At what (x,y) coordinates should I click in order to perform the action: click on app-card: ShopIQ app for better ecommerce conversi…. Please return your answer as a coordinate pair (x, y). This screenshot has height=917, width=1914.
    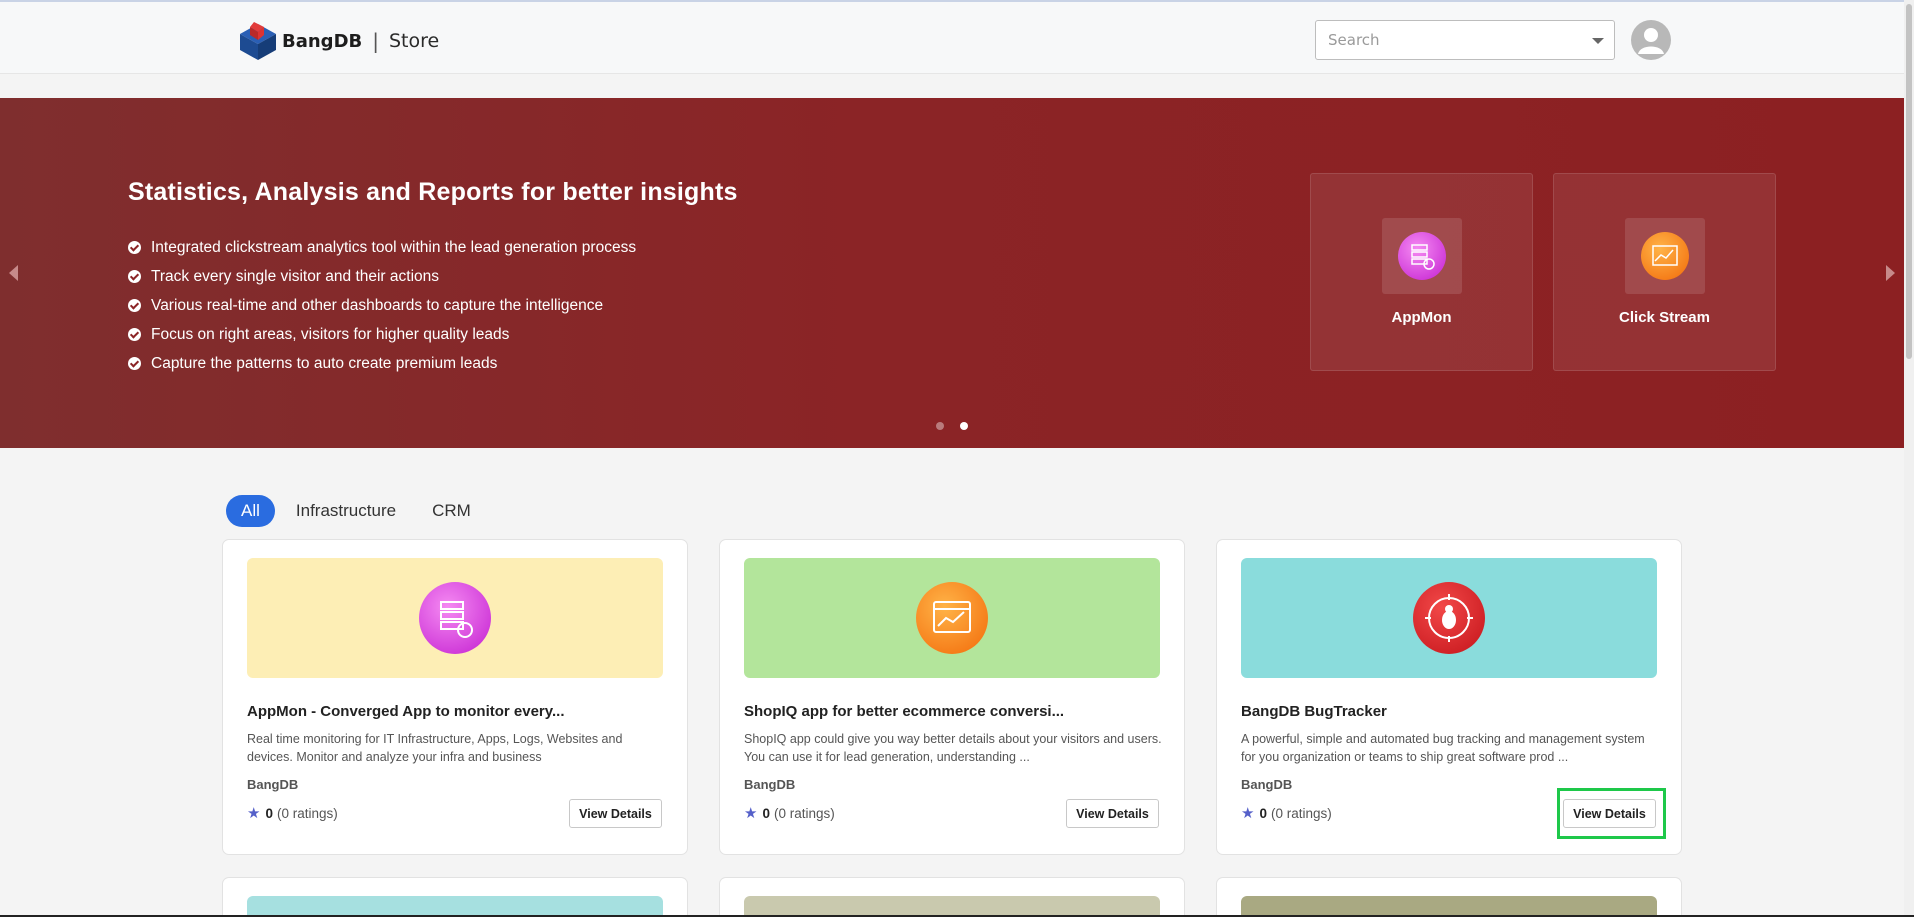
    Looking at the image, I should click on (952, 697).